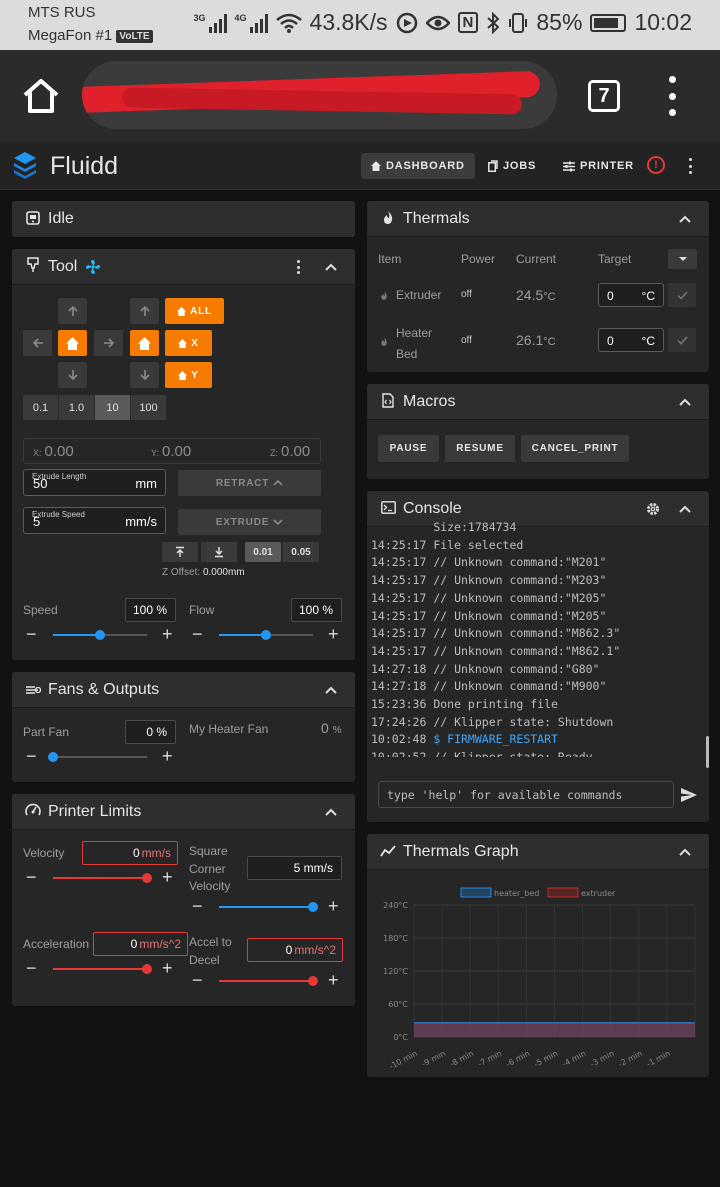  Describe the element at coordinates (144, 311) in the screenshot. I see `jog-z-plus-button` at that location.